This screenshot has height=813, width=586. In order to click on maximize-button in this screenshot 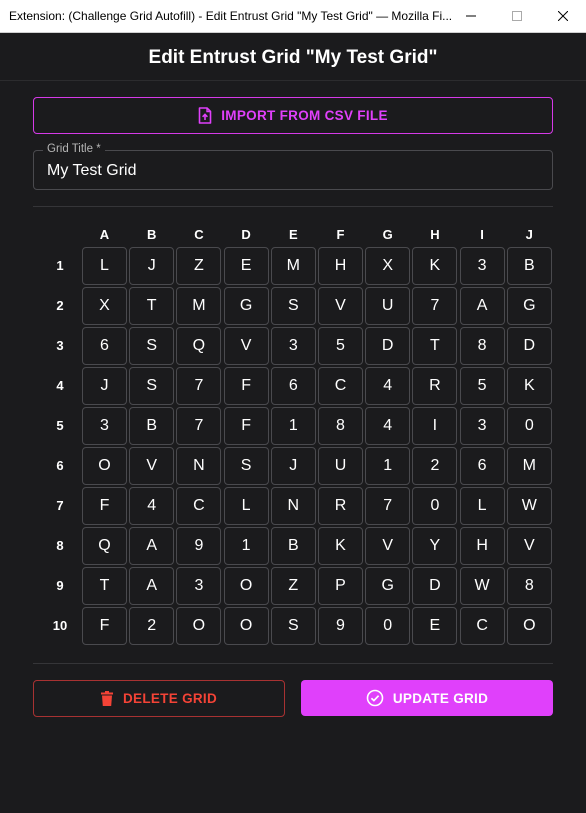, I will do `click(517, 16)`.